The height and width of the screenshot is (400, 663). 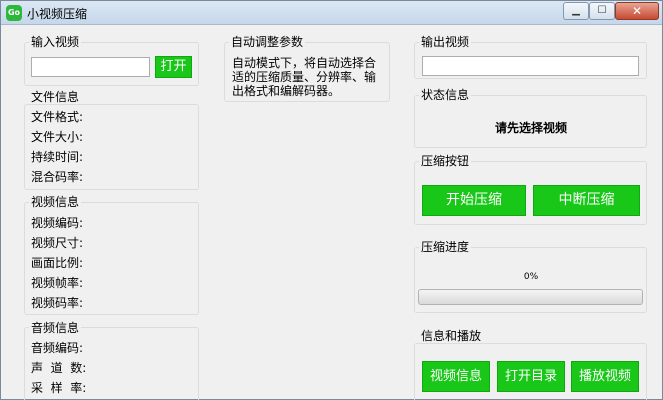 What do you see at coordinates (602, 11) in the screenshot?
I see `maximize-button: ☐` at bounding box center [602, 11].